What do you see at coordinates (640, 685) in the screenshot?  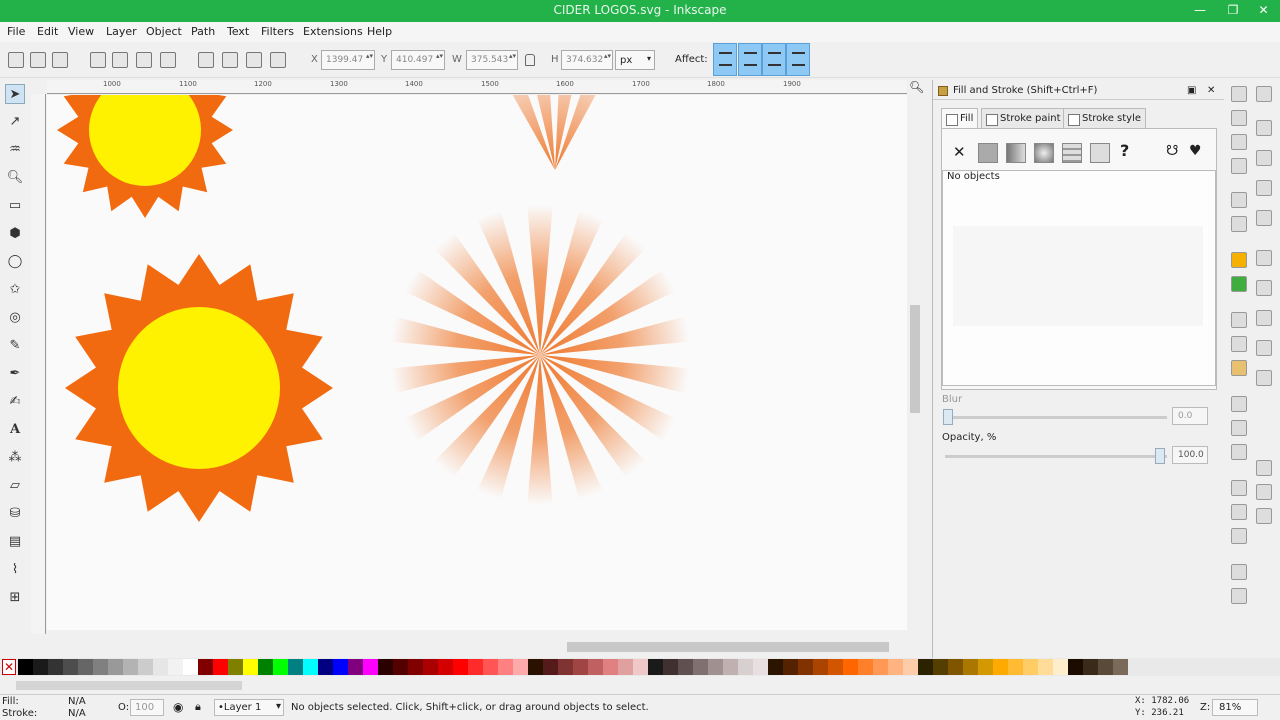 I see `palette-scrollbar` at bounding box center [640, 685].